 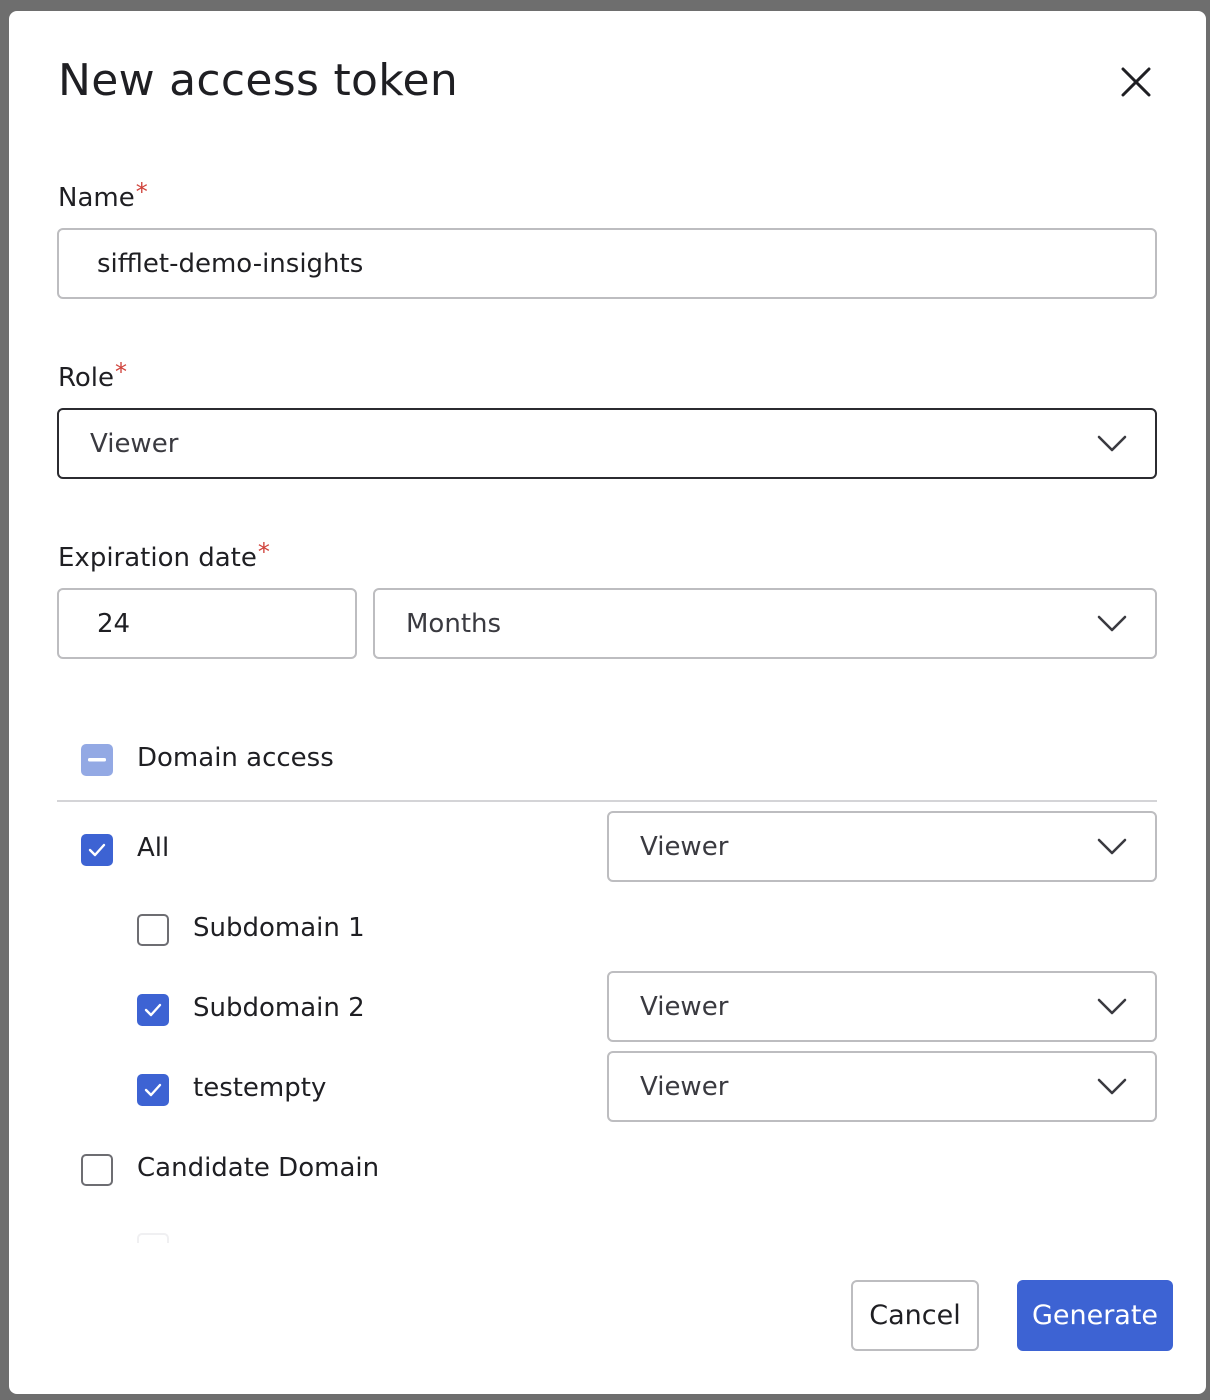 I want to click on generate-button: Generate, so click(x=1095, y=1315).